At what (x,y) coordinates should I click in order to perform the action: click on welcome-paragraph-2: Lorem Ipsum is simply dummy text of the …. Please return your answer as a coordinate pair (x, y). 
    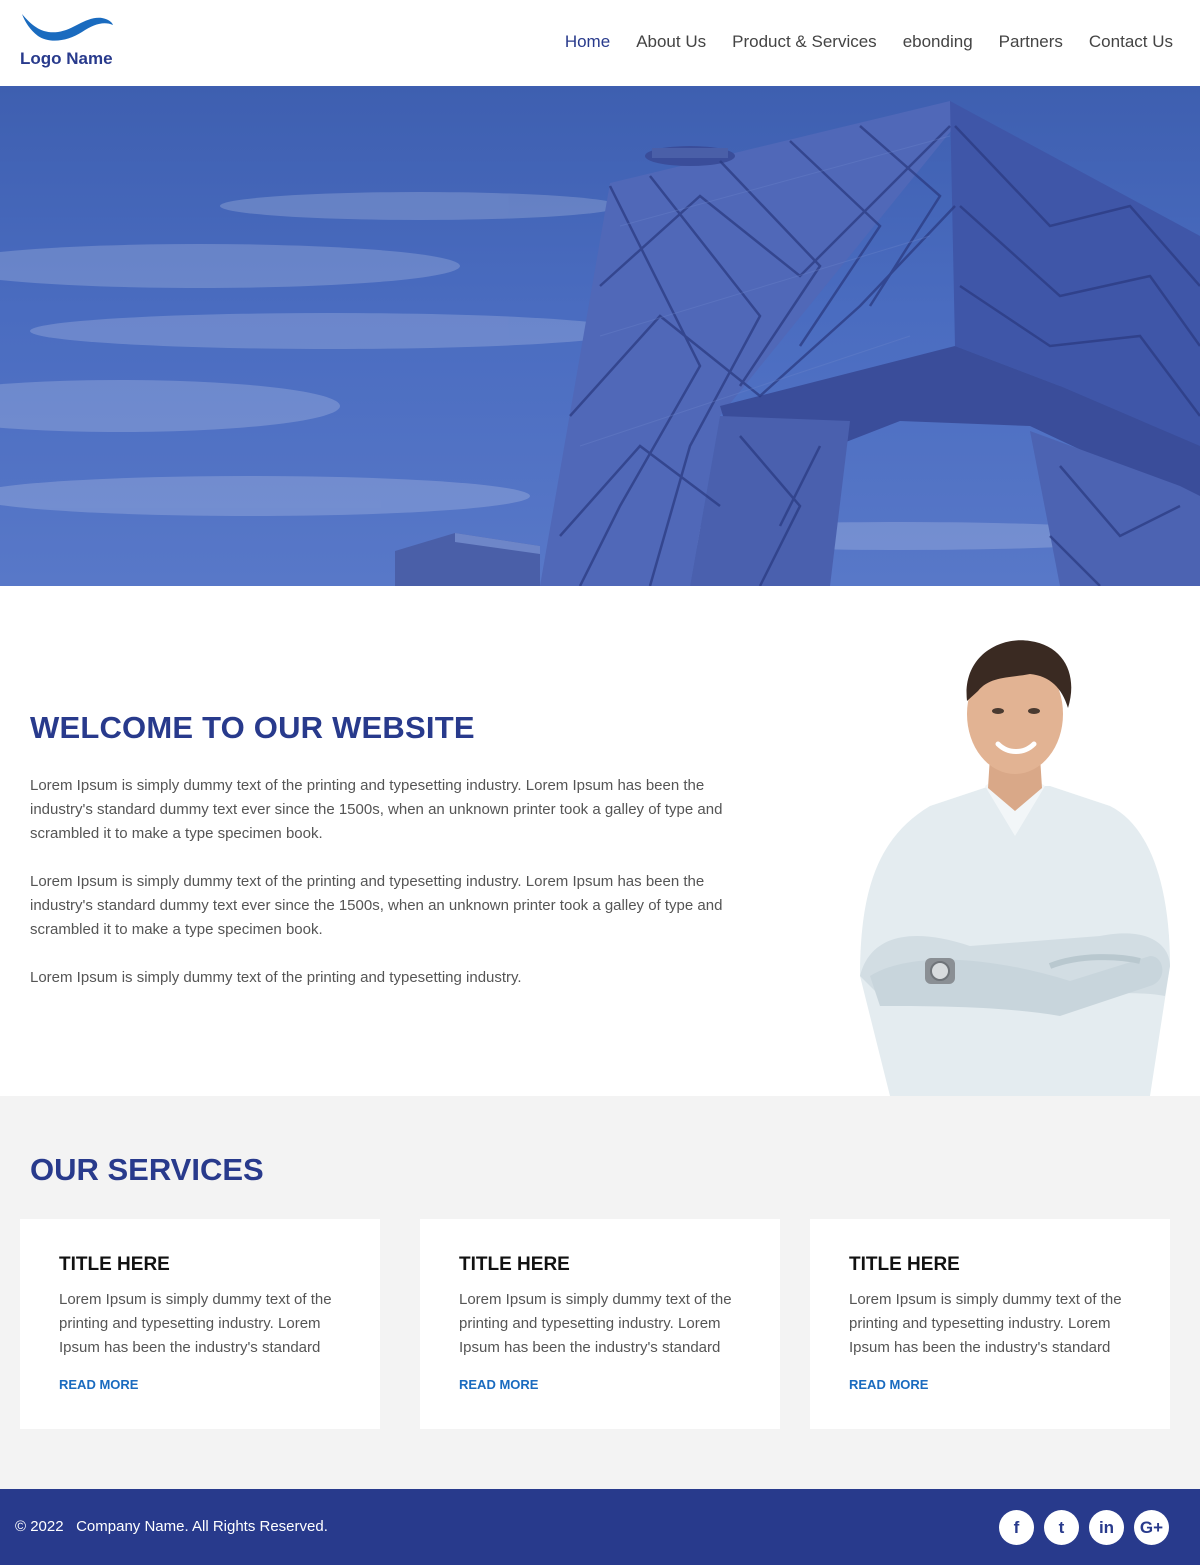
    Looking at the image, I should click on (376, 905).